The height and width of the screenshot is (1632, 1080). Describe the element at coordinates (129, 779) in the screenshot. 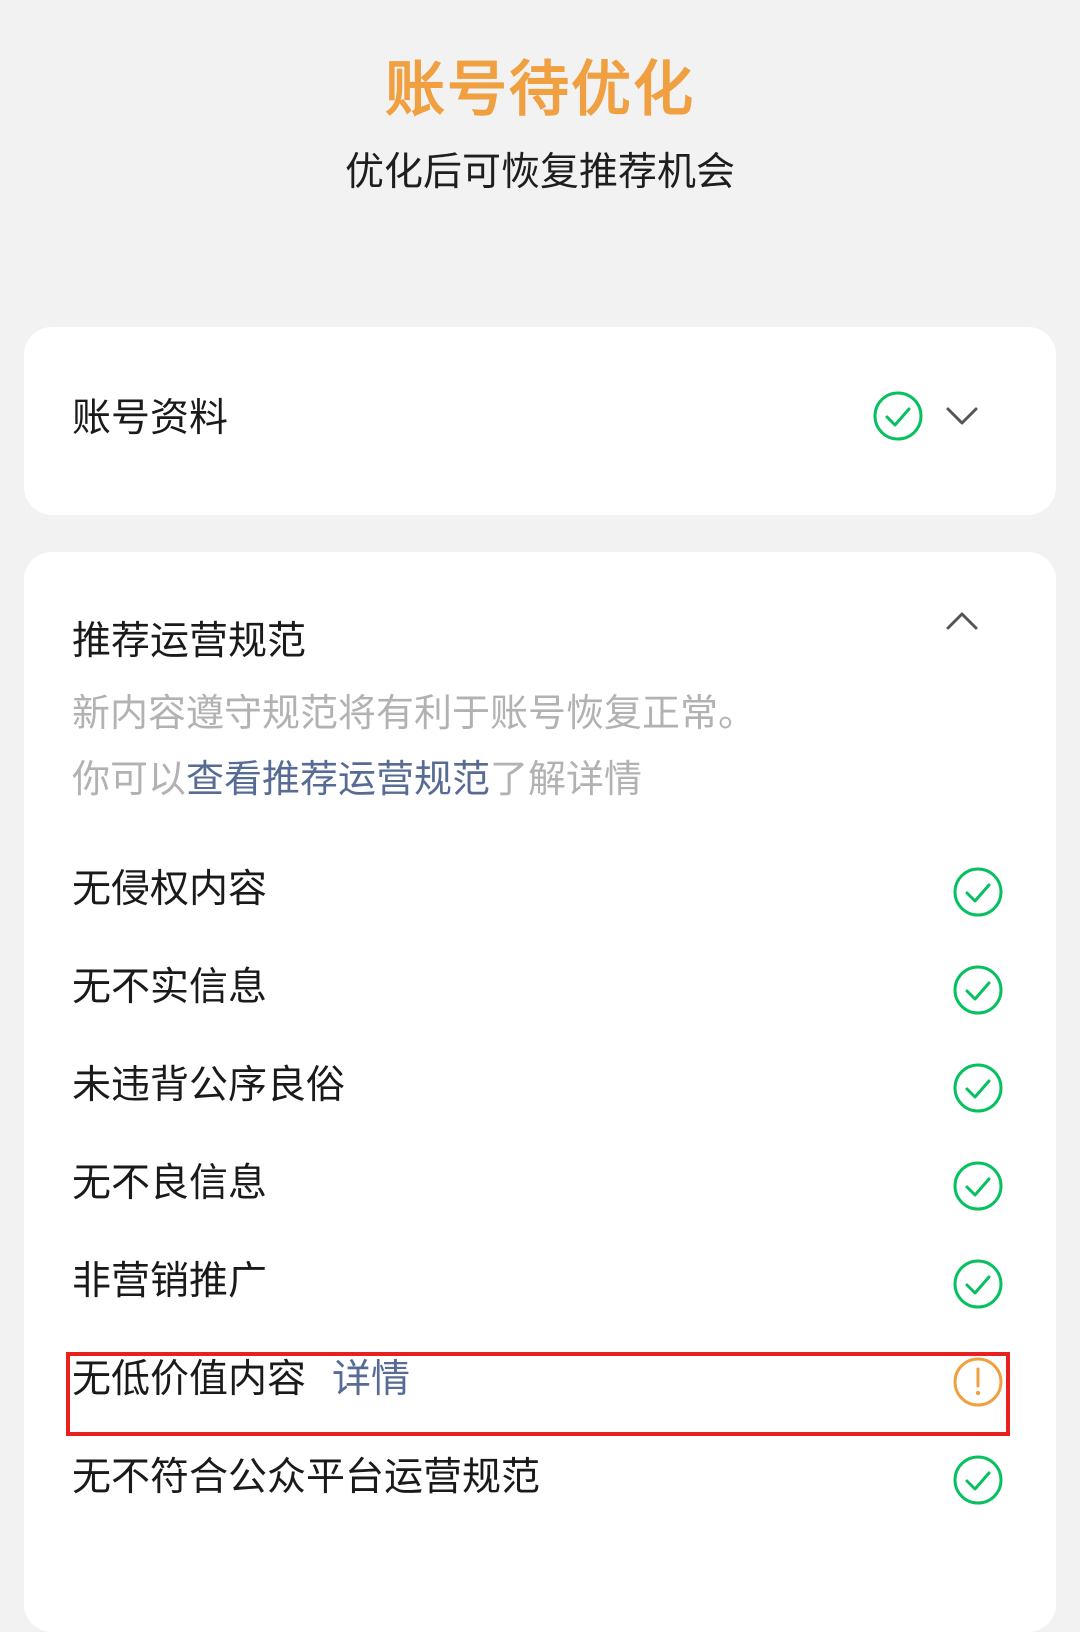

I see `description-prefix: 你可以` at that location.